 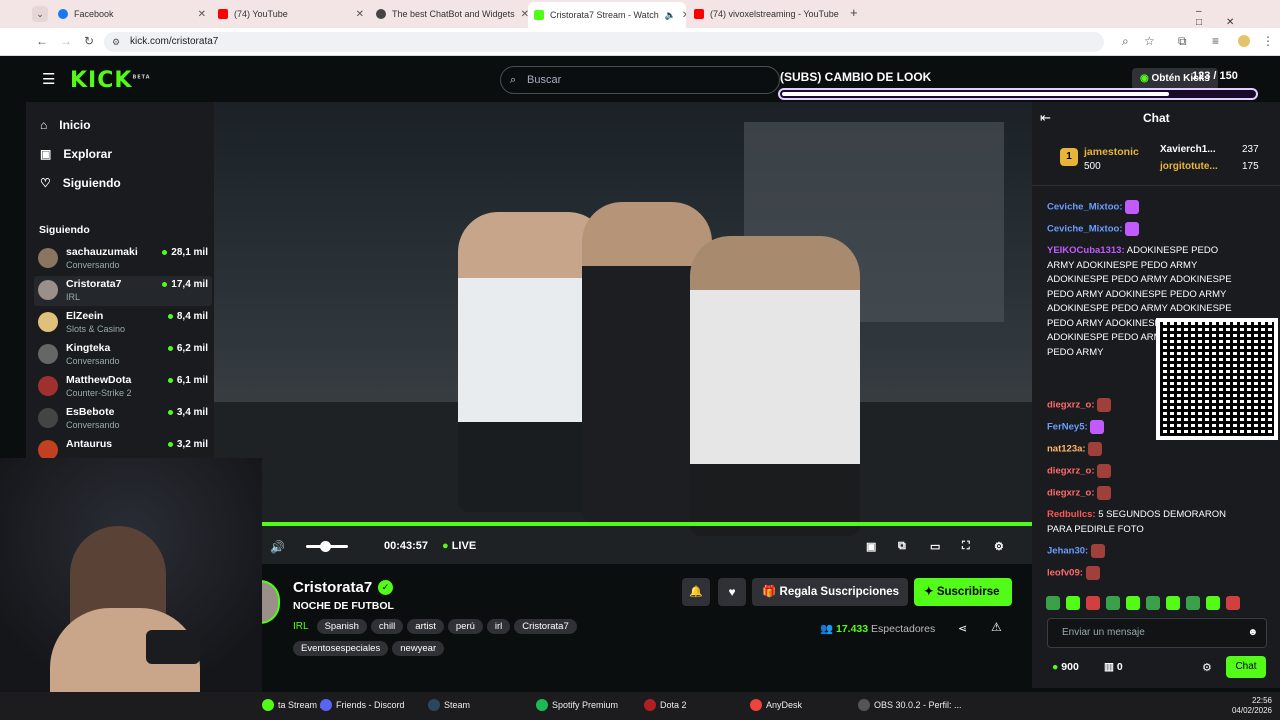 I want to click on new-tab-button: +, so click(x=854, y=12).